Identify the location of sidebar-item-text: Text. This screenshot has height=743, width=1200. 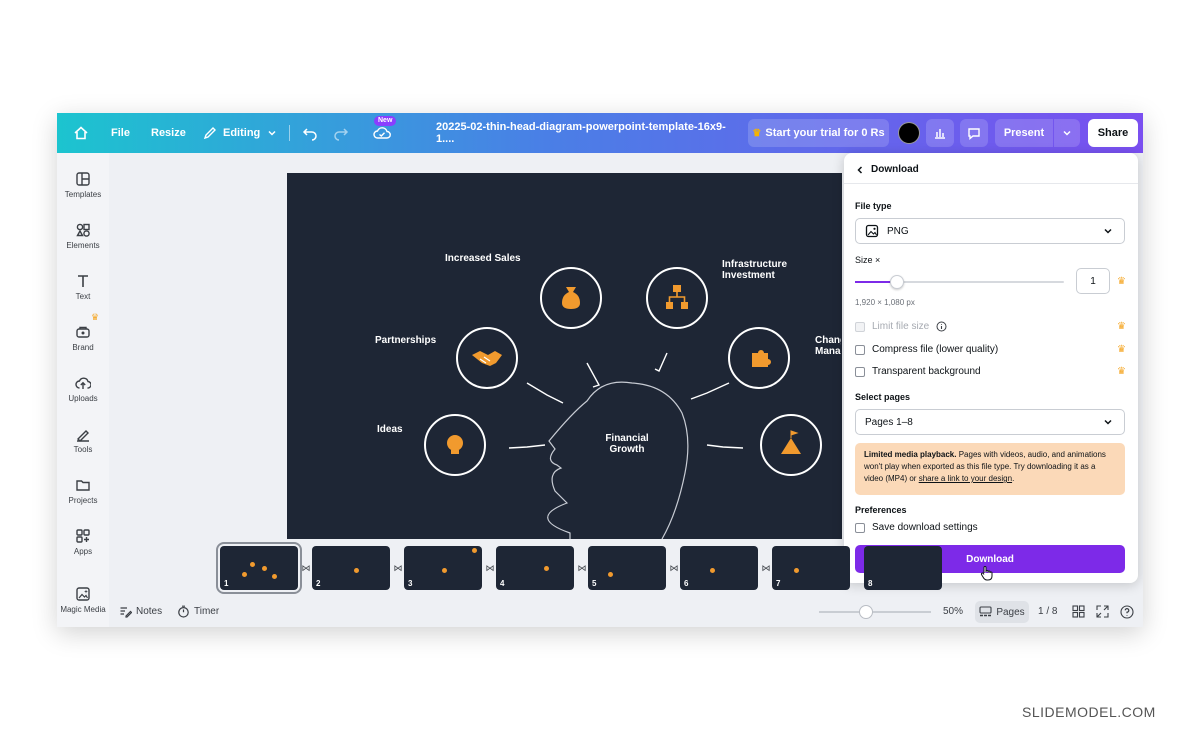
(83, 287).